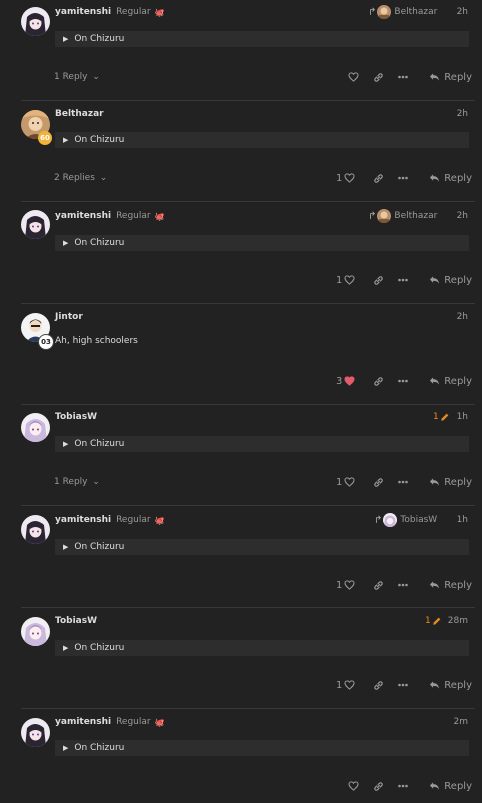 This screenshot has width=482, height=803. I want to click on trust-level-badge: 03, so click(46, 342).